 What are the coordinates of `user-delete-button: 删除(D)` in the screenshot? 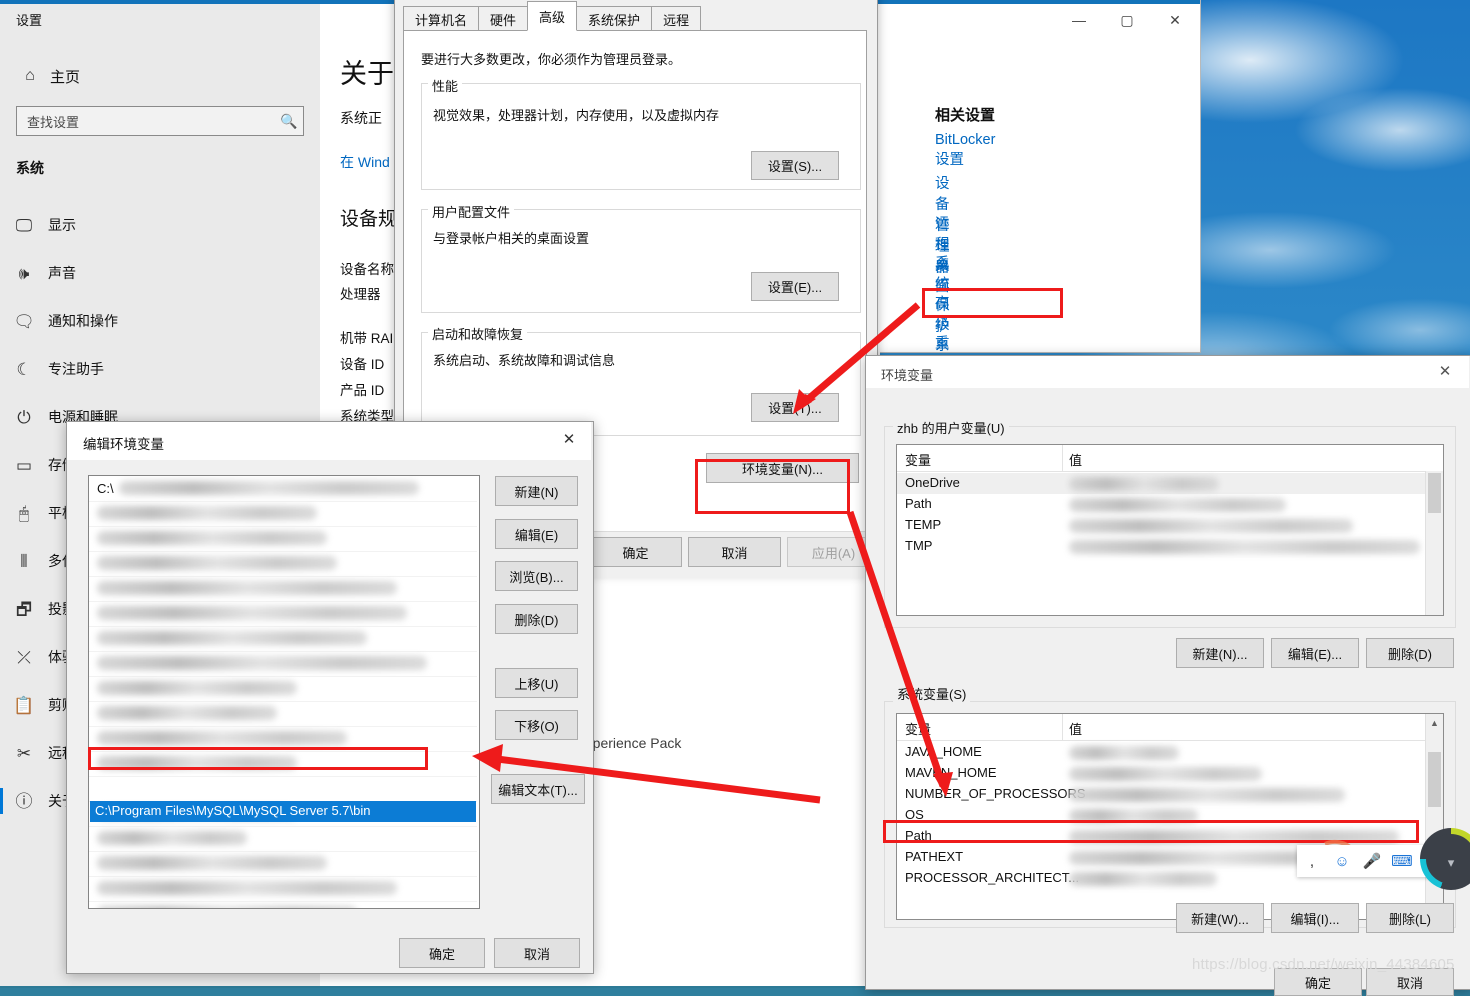 It's located at (1410, 653).